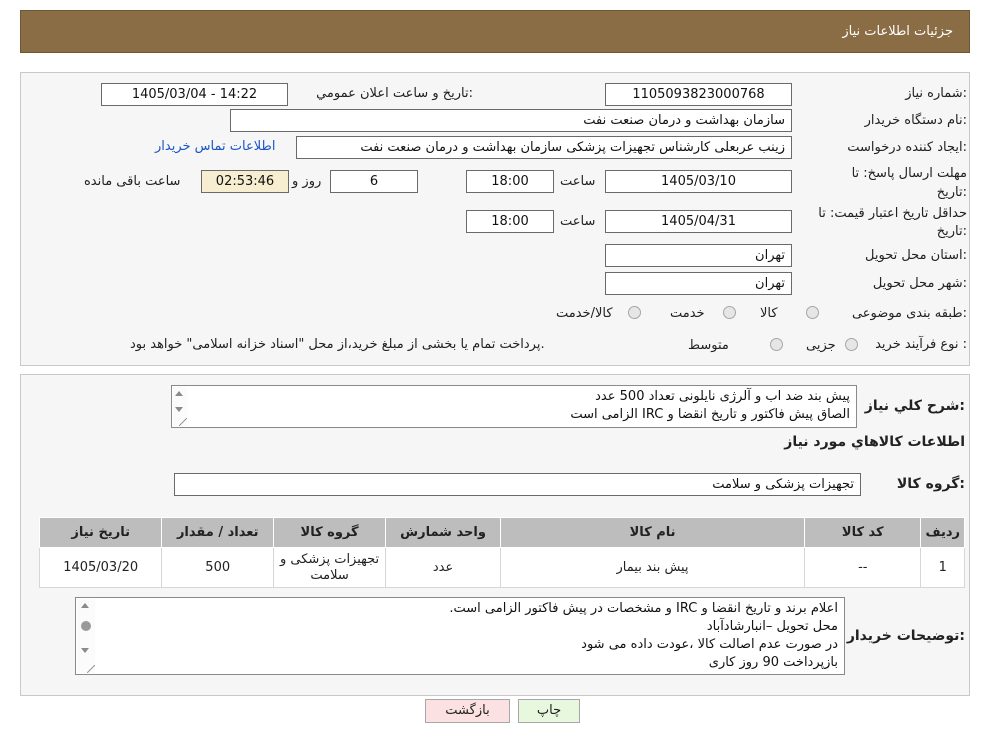 The image size is (985, 744). Describe the element at coordinates (698, 94) in the screenshot. I see `need-number-field: 1105093823000768` at that location.